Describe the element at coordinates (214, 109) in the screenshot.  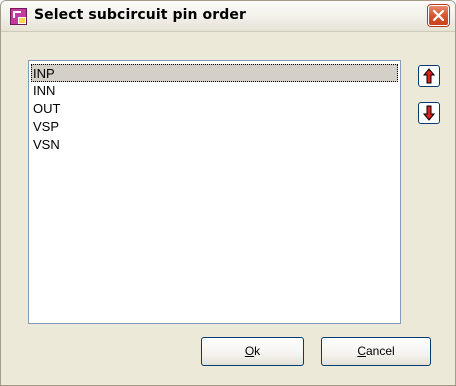
I see `list-item-out: OUT` at that location.